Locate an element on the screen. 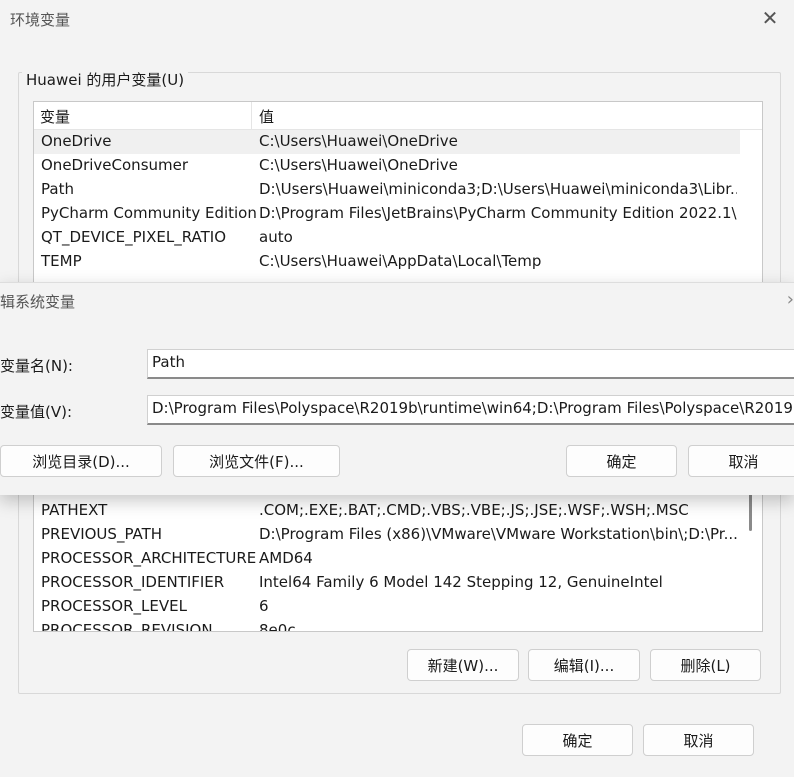 The image size is (794, 777). list-header: 变量 值 is located at coordinates (398, 116).